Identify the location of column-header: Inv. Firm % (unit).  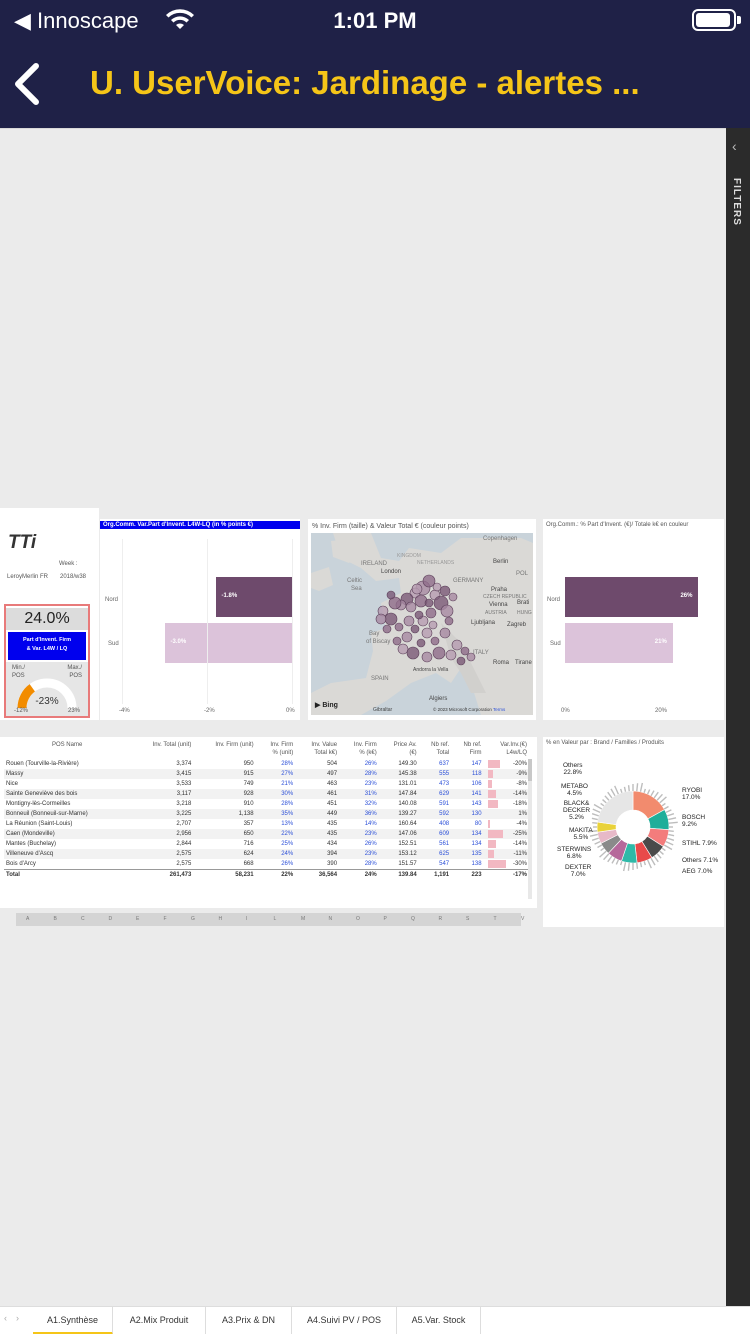
(276, 749).